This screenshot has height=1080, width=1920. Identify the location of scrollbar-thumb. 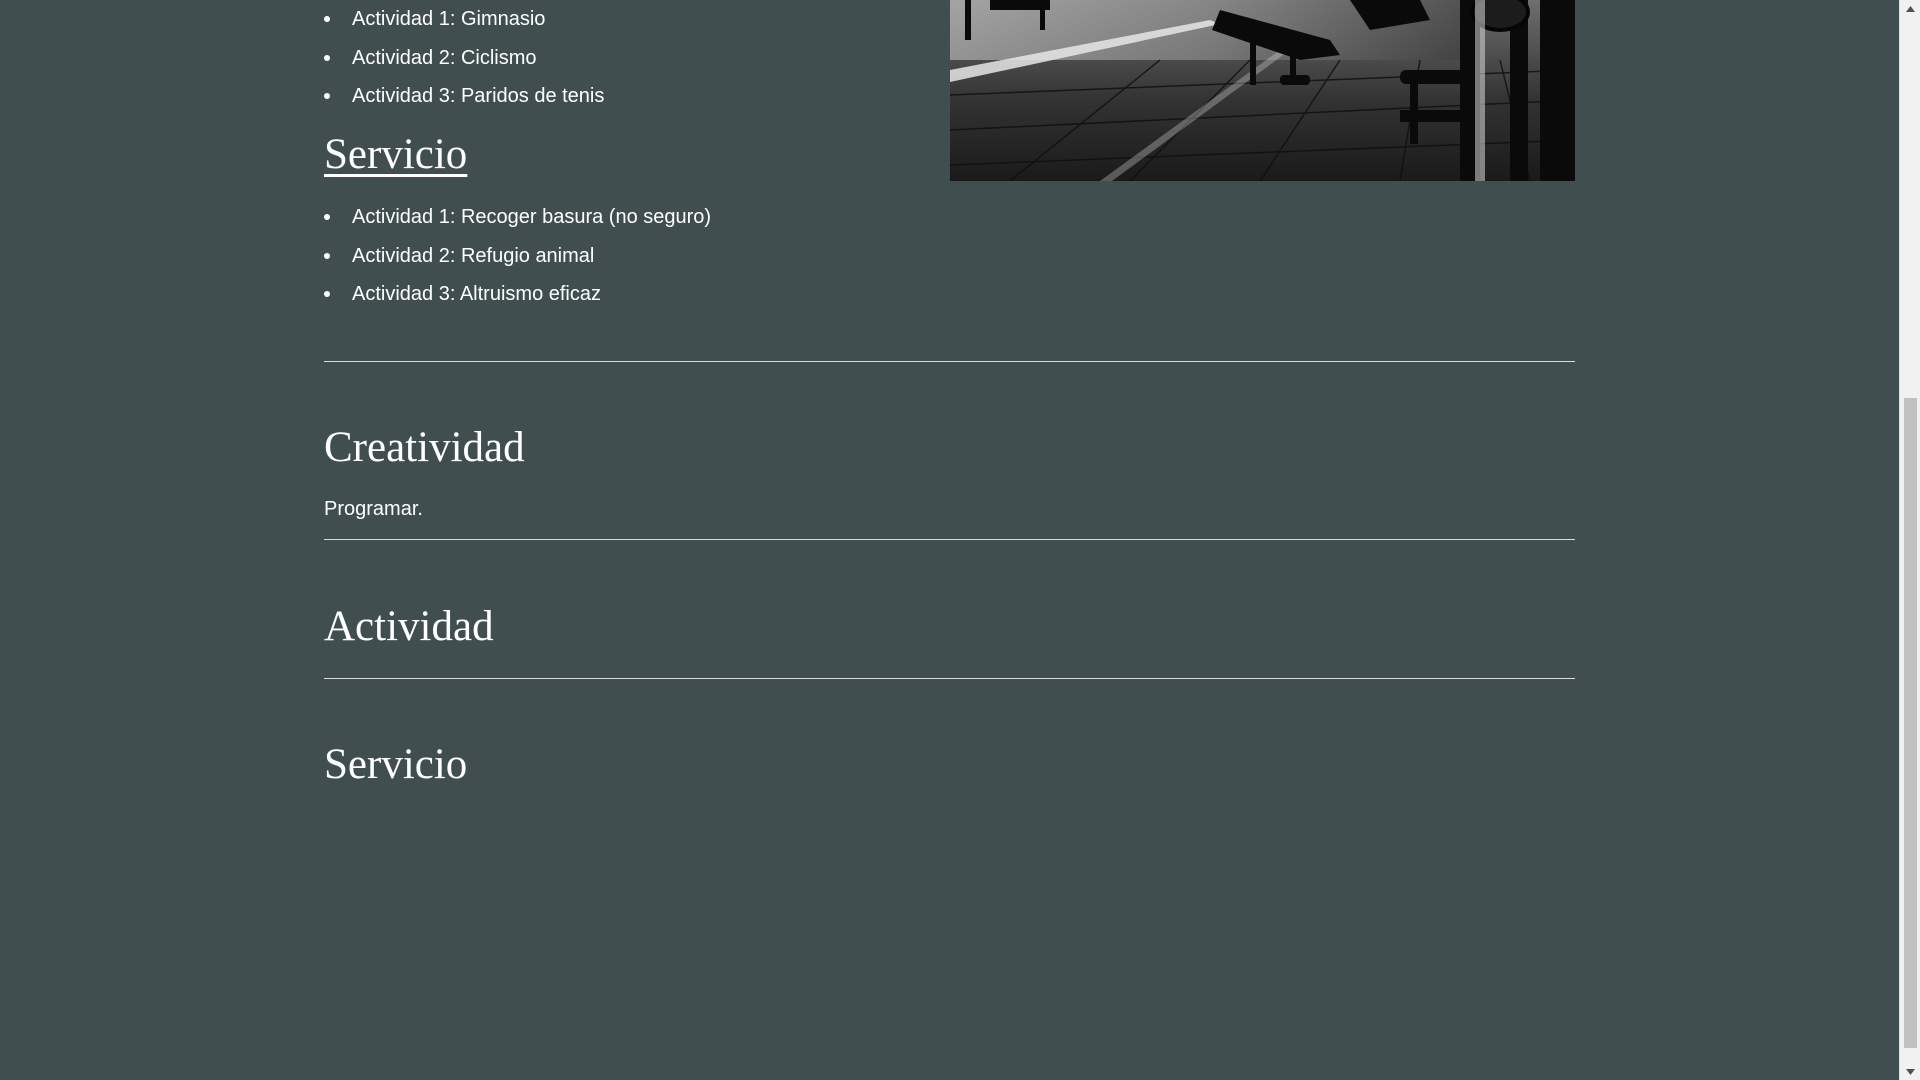
(1910, 723).